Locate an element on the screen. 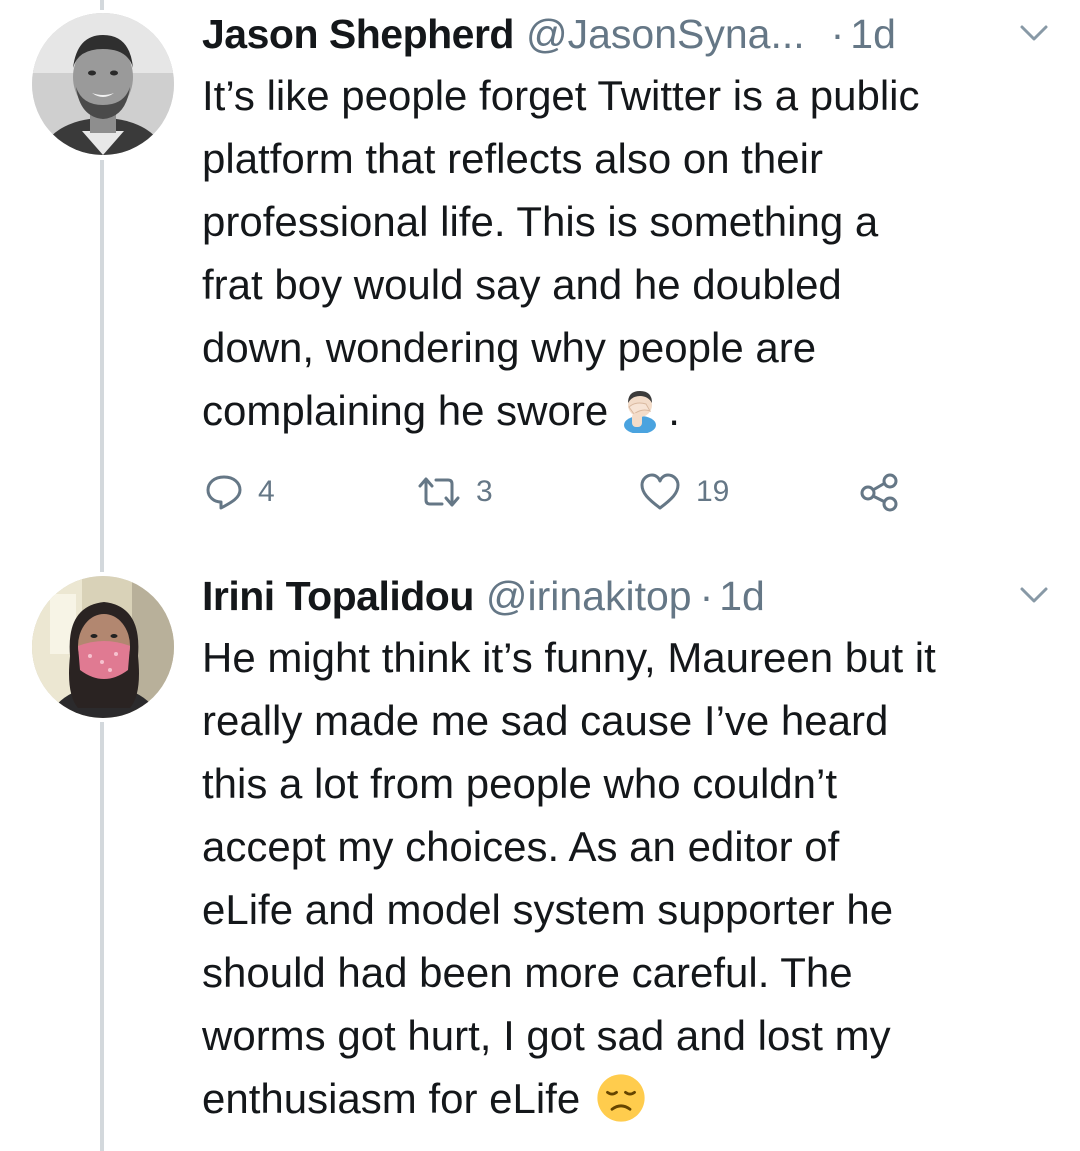  reply-button: 4 is located at coordinates (239, 492).